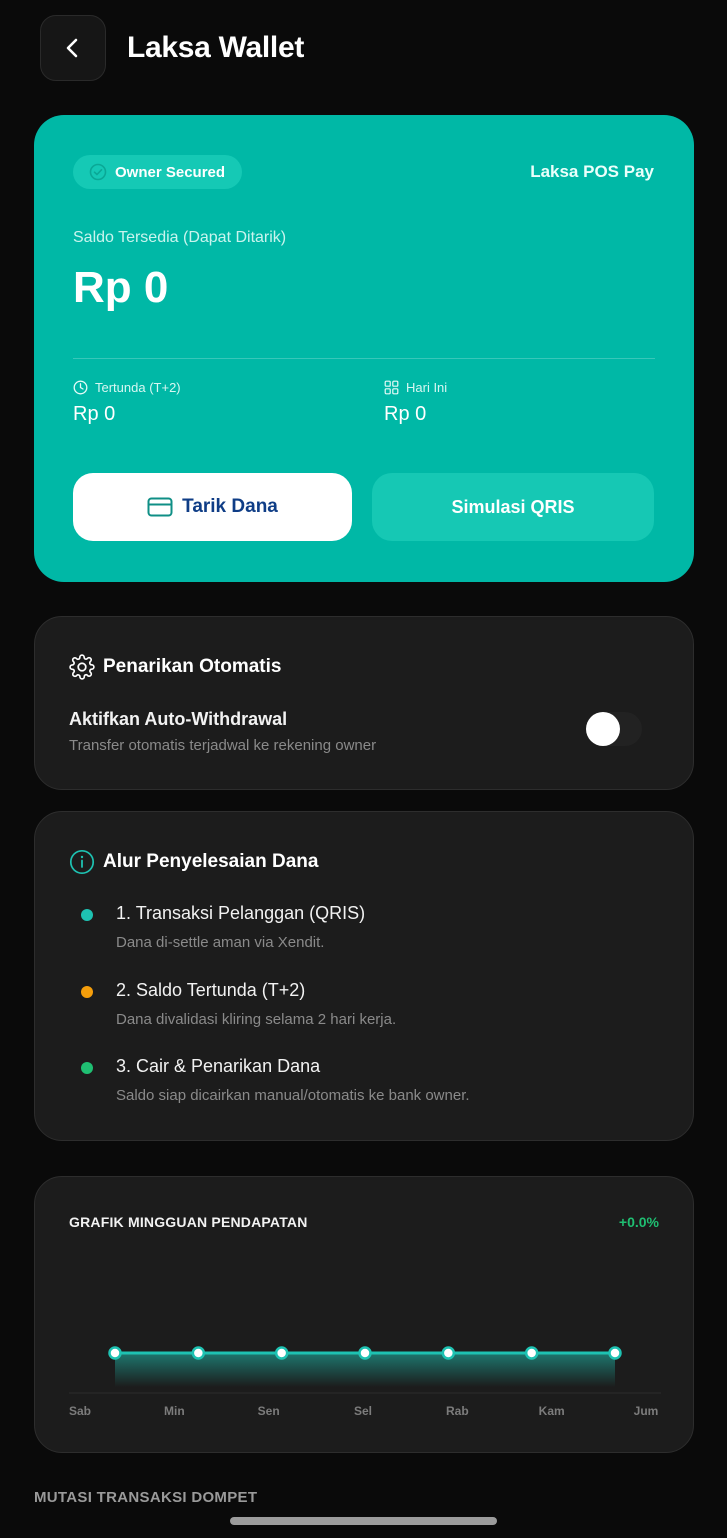  Describe the element at coordinates (211, 861) in the screenshot. I see `settlement-flow-title-text: Alur Penyelesaian Dana` at that location.